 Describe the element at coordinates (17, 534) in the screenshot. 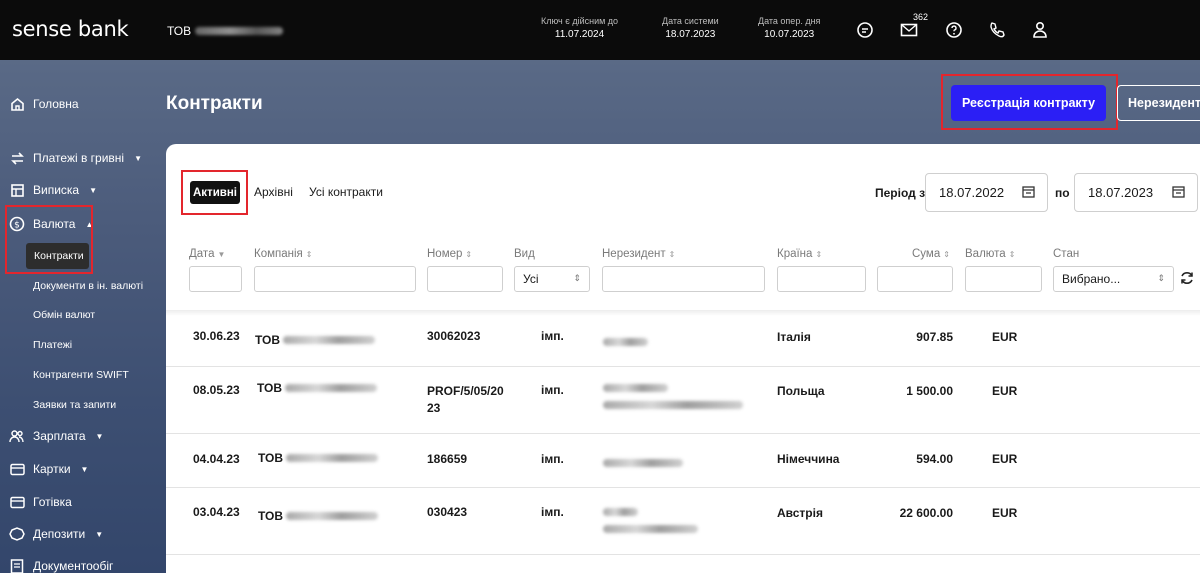

I see `deposit-icon` at that location.